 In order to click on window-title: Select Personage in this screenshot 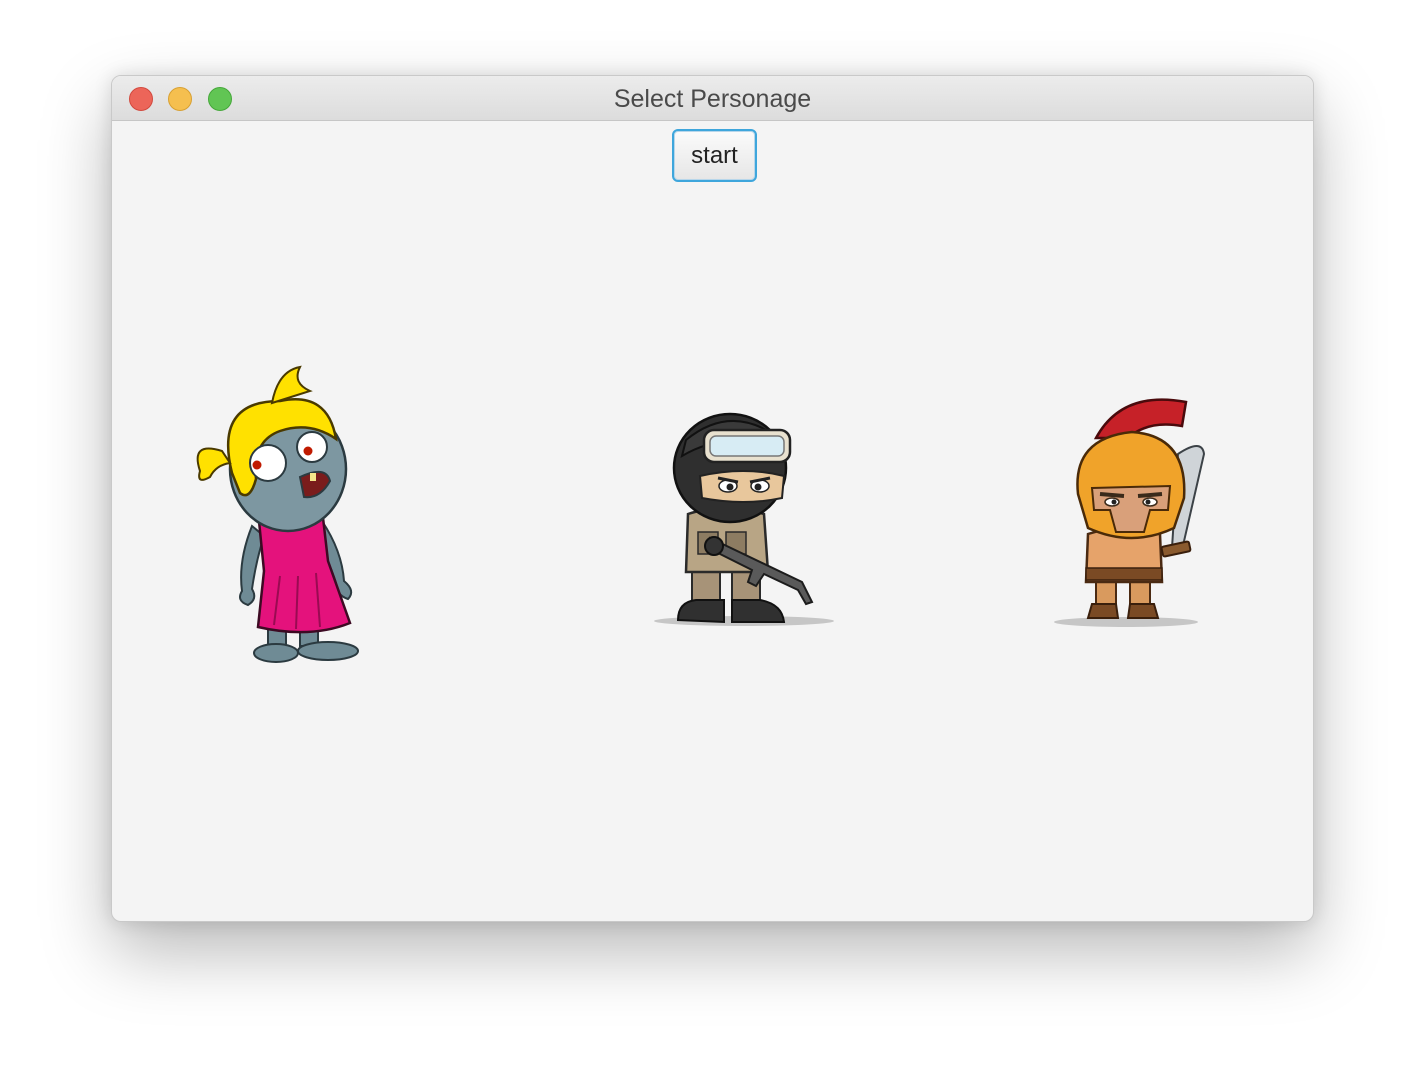, I will do `click(712, 99)`.